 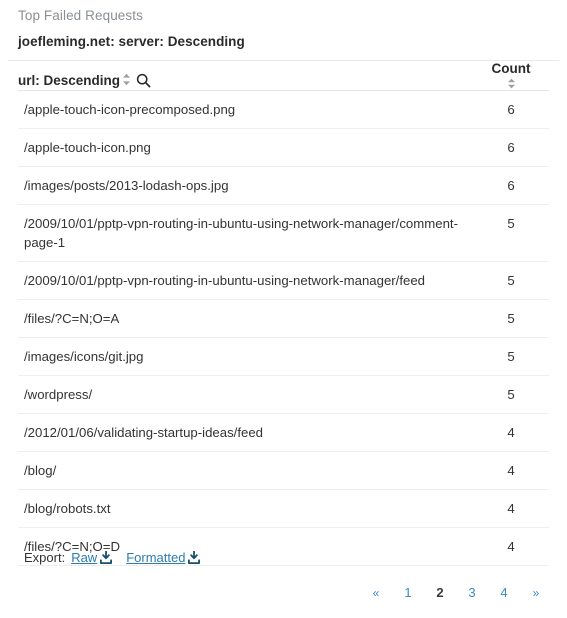 I want to click on search-icon, so click(x=143, y=80).